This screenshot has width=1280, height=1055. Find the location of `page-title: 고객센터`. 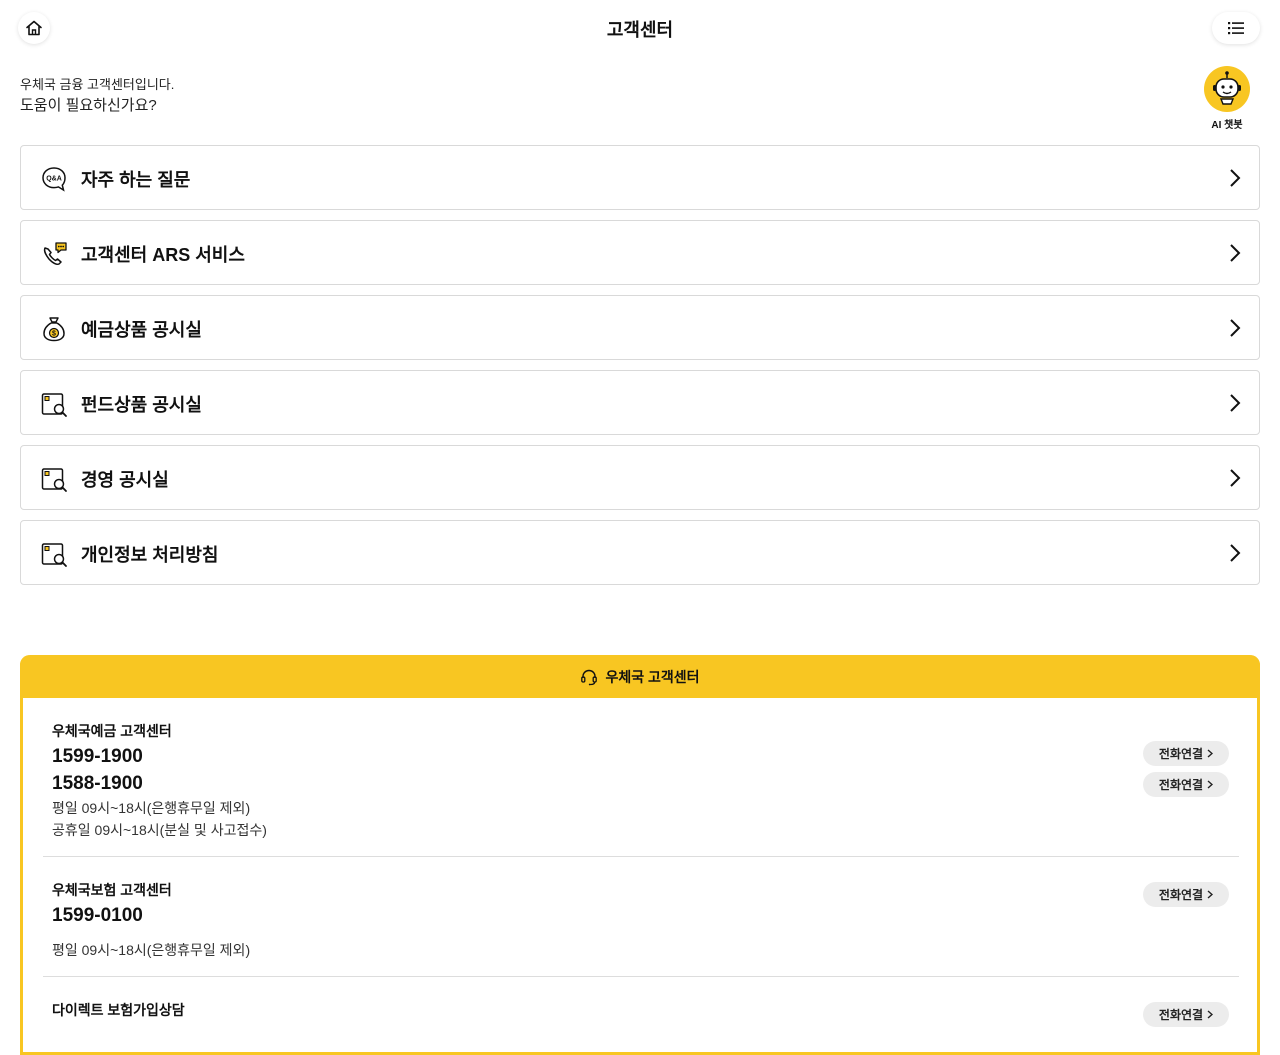

page-title: 고객센터 is located at coordinates (640, 30).